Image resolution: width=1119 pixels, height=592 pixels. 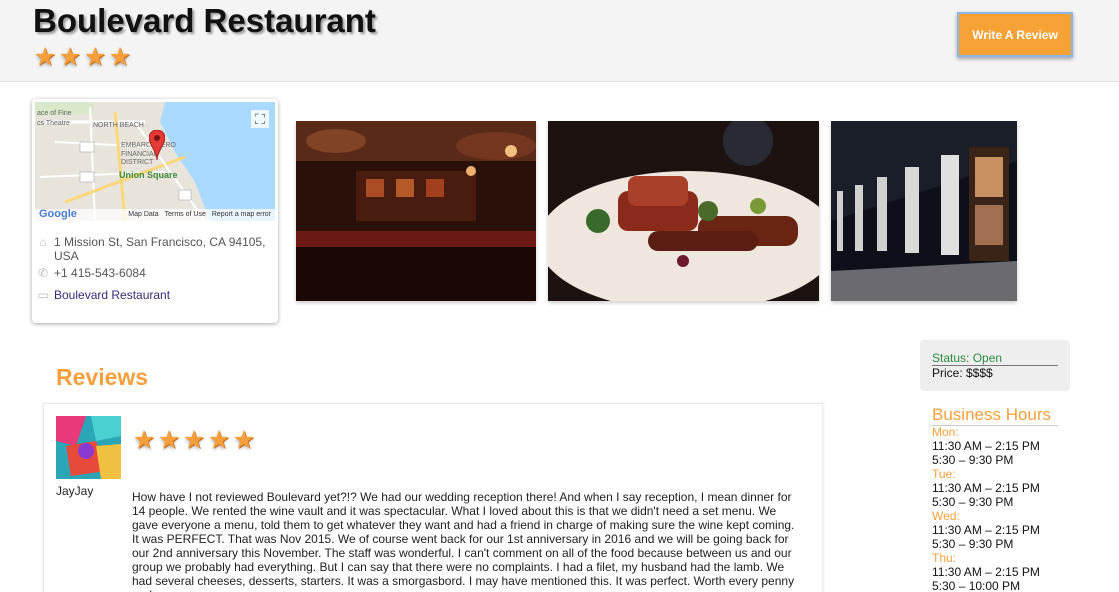 I want to click on map-data-link: Map Data, so click(x=143, y=215).